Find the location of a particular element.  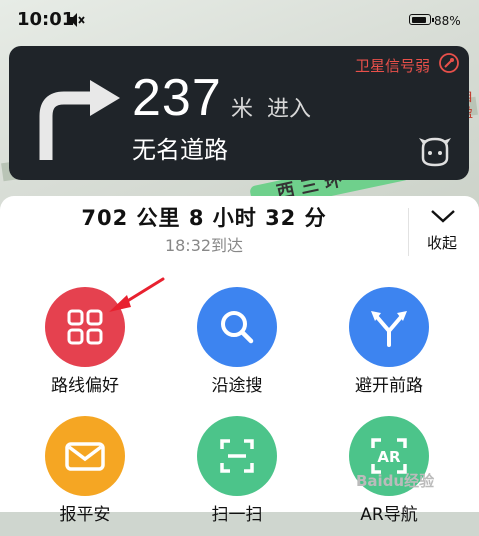

maneuver-text: 进入 is located at coordinates (289, 109).